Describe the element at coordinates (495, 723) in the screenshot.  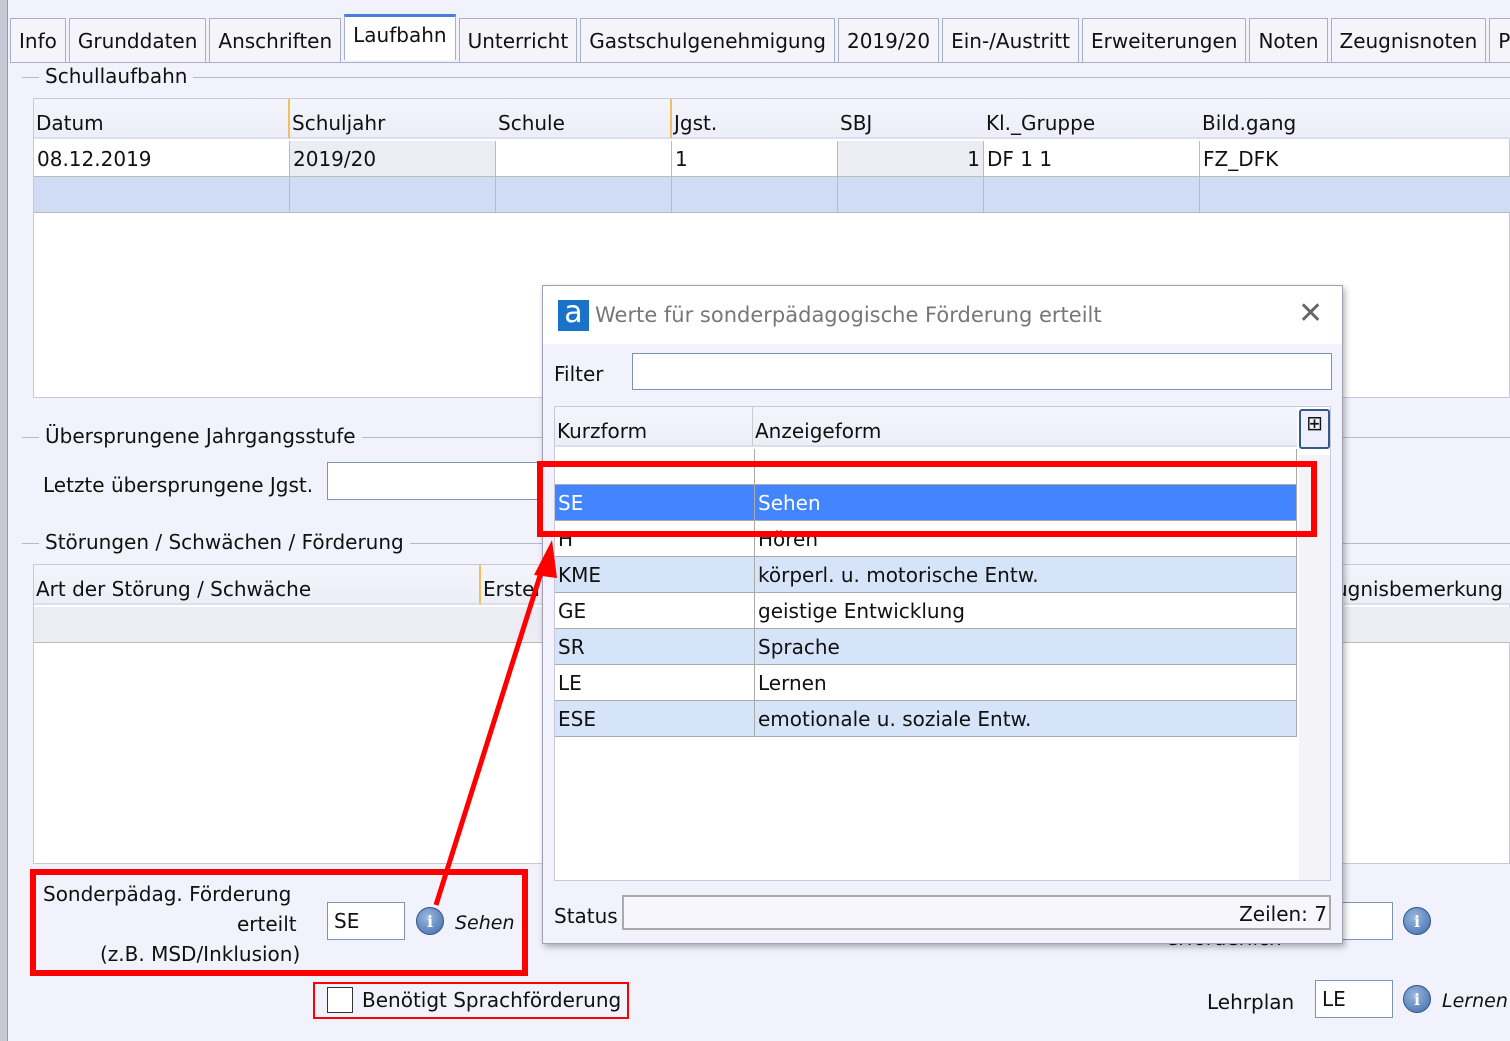
I see `annotation-arrow` at that location.